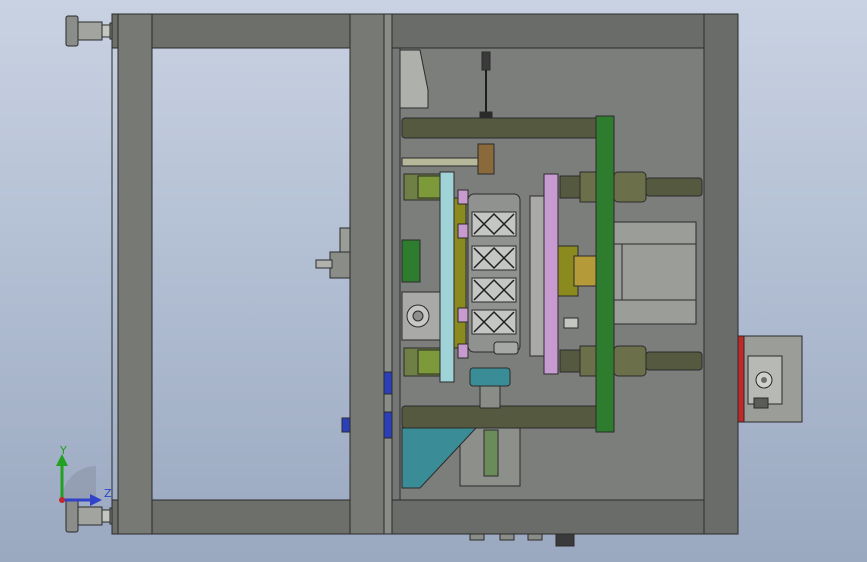 The image size is (867, 562). I want to click on back-plate, so click(537, 276).